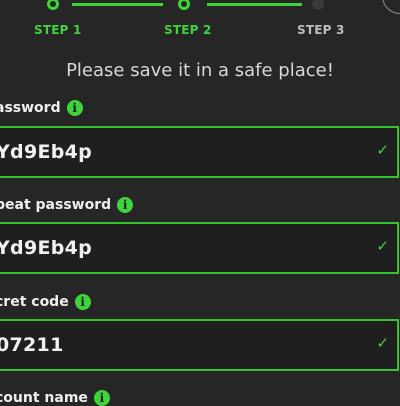 The height and width of the screenshot is (406, 400). What do you see at coordinates (56, 205) in the screenshot?
I see `repeat-password-label-text: peat password` at bounding box center [56, 205].